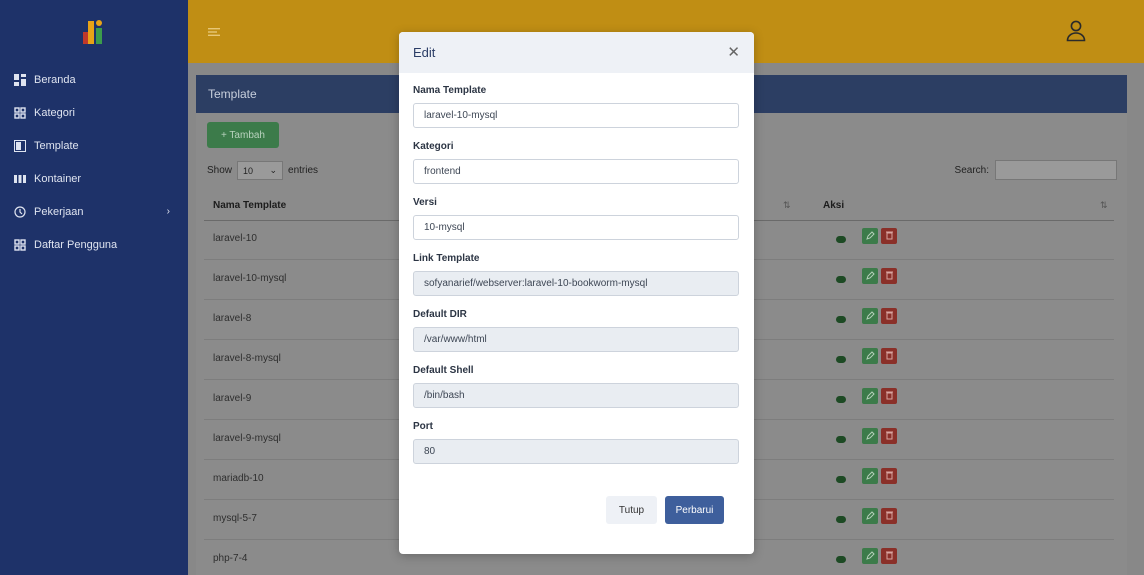 This screenshot has width=1144, height=575. I want to click on search-control: Search:, so click(1036, 170).